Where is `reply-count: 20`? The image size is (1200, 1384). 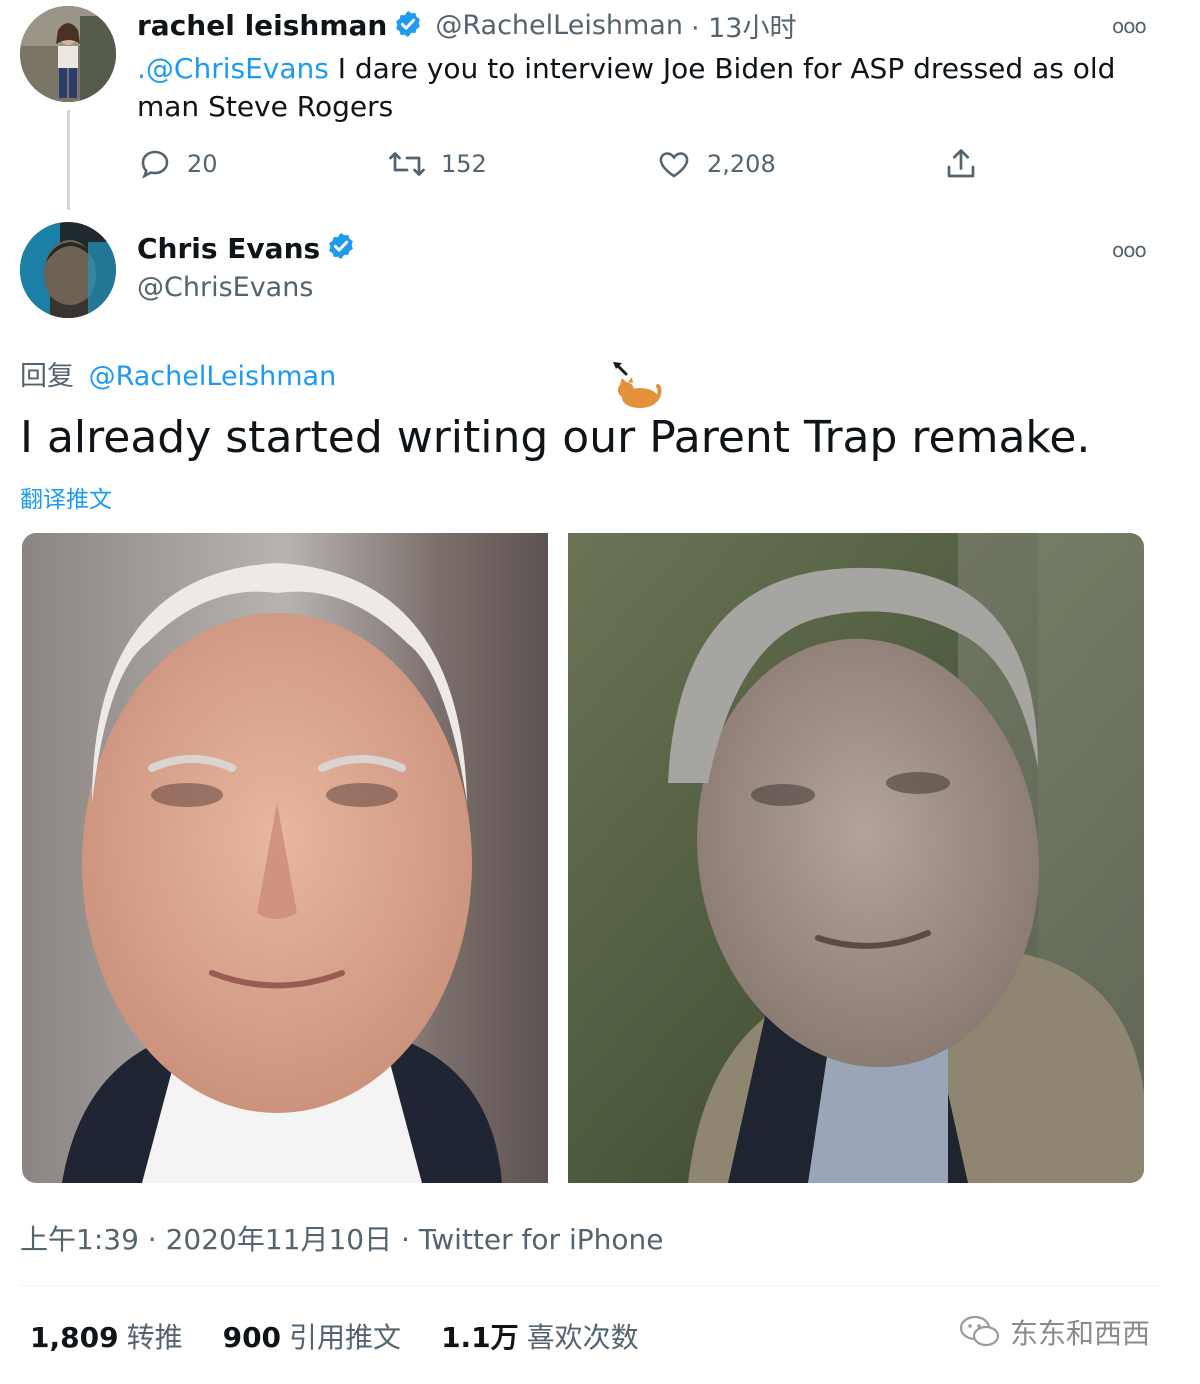
reply-count: 20 is located at coordinates (202, 164).